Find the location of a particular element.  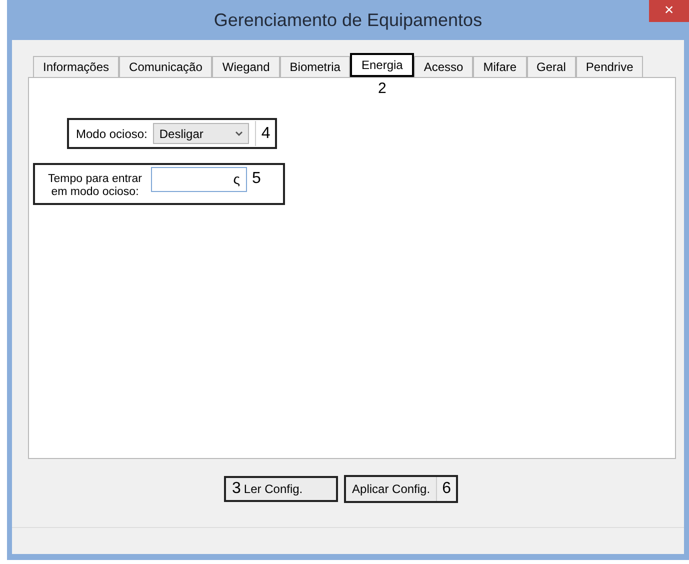

tab: Mifare is located at coordinates (500, 66).